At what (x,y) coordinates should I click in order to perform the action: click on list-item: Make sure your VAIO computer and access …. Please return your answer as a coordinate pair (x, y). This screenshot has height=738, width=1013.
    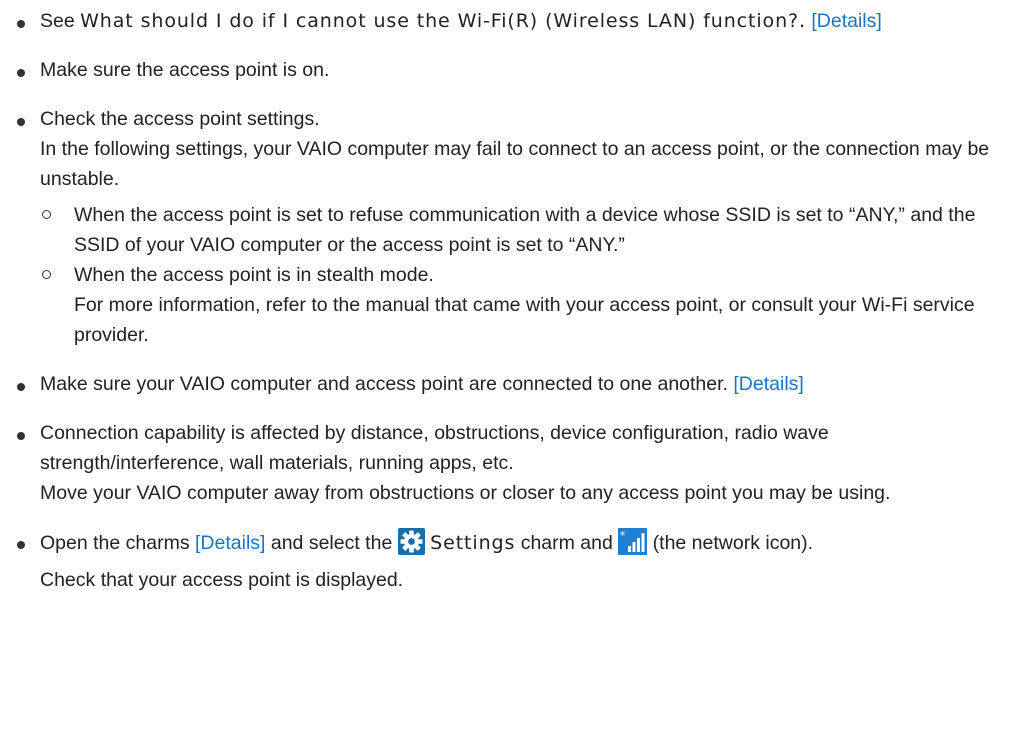
    Looking at the image, I should click on (506, 384).